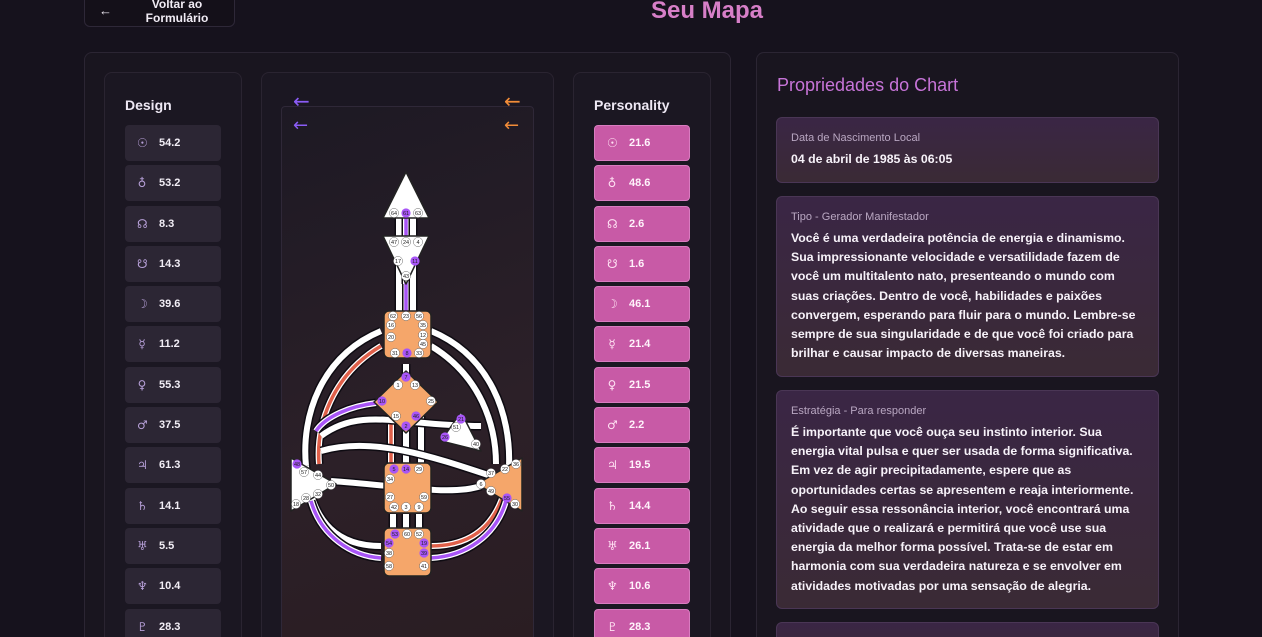  I want to click on g-gate-label: 15, so click(396, 417).